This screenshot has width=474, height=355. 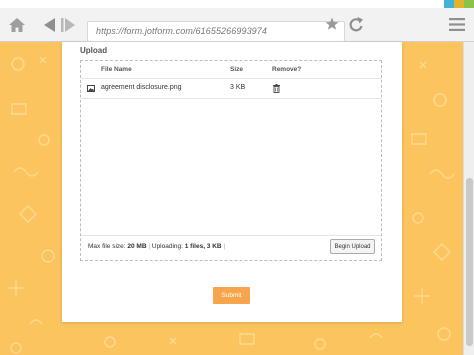 What do you see at coordinates (94, 50) in the screenshot?
I see `upload-section-label: Upload` at bounding box center [94, 50].